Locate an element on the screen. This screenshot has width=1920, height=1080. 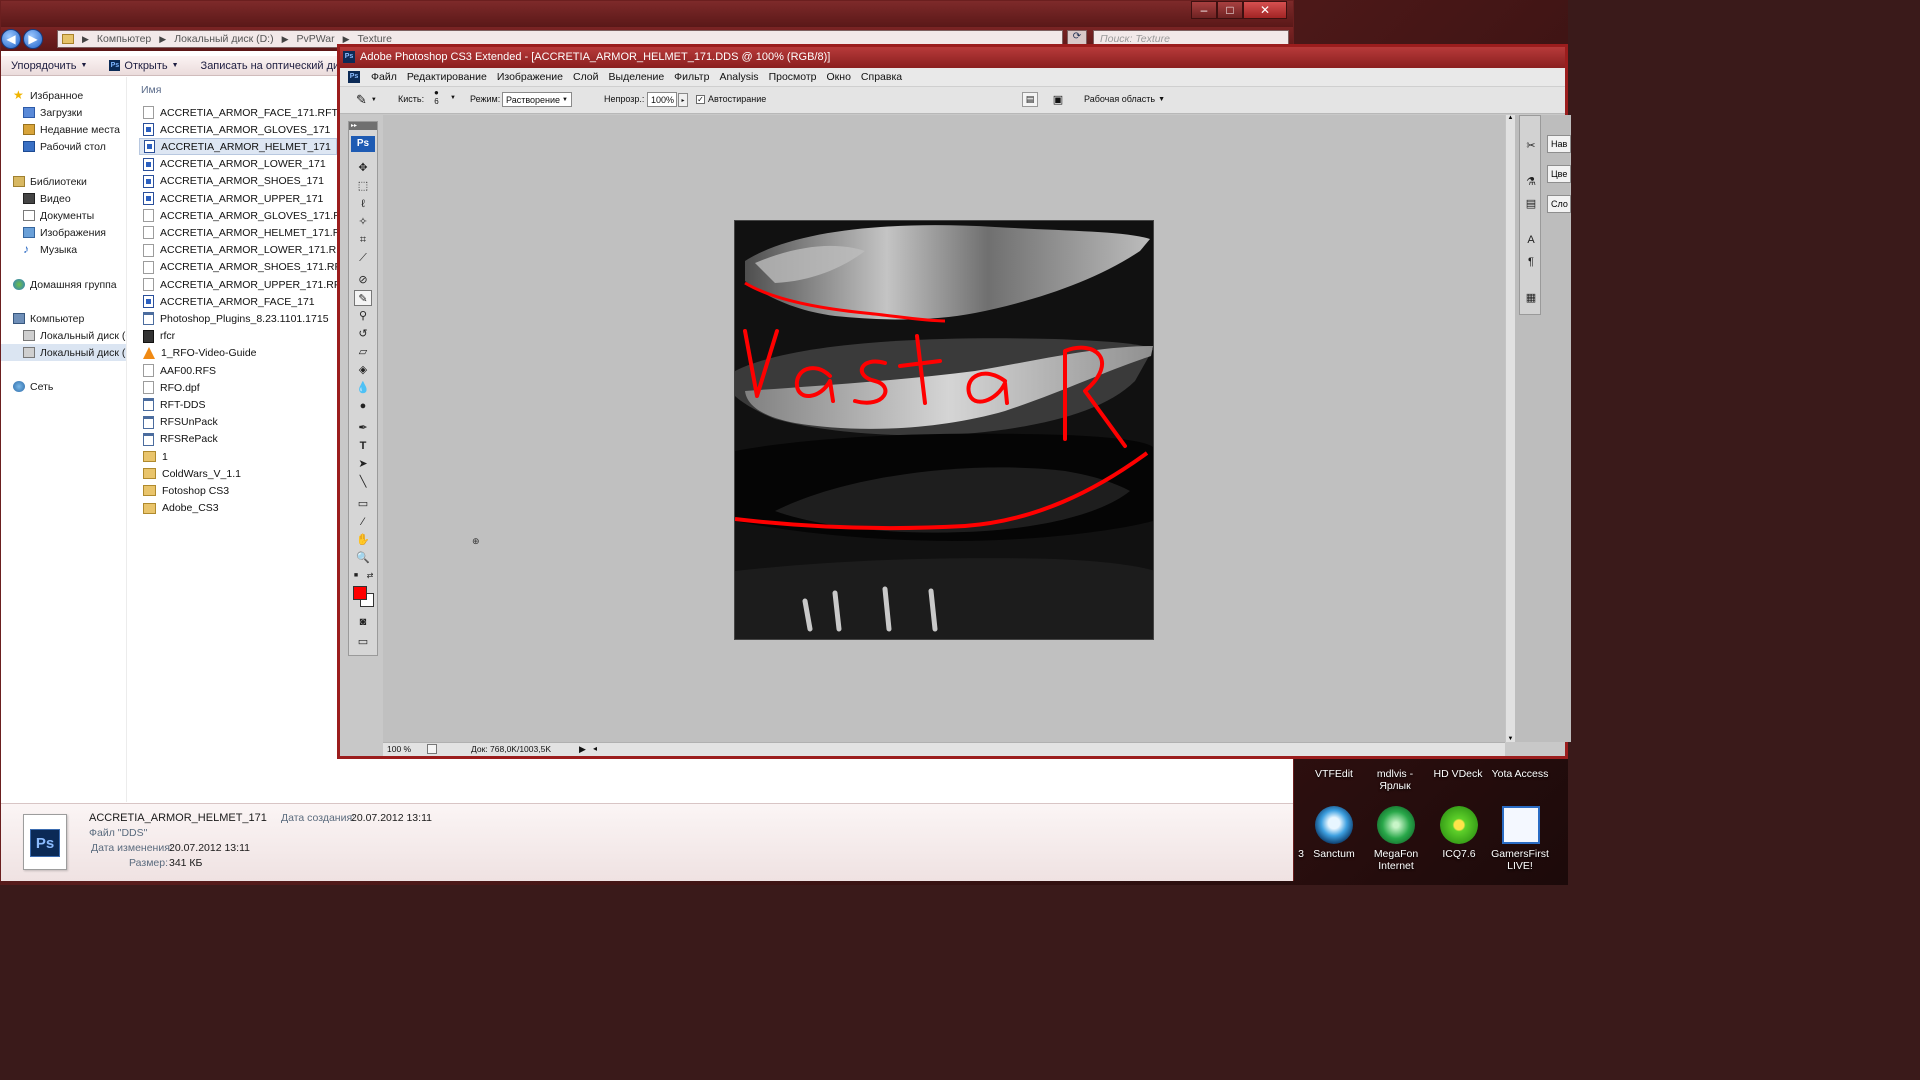
menu-item: Файл is located at coordinates (384, 77).